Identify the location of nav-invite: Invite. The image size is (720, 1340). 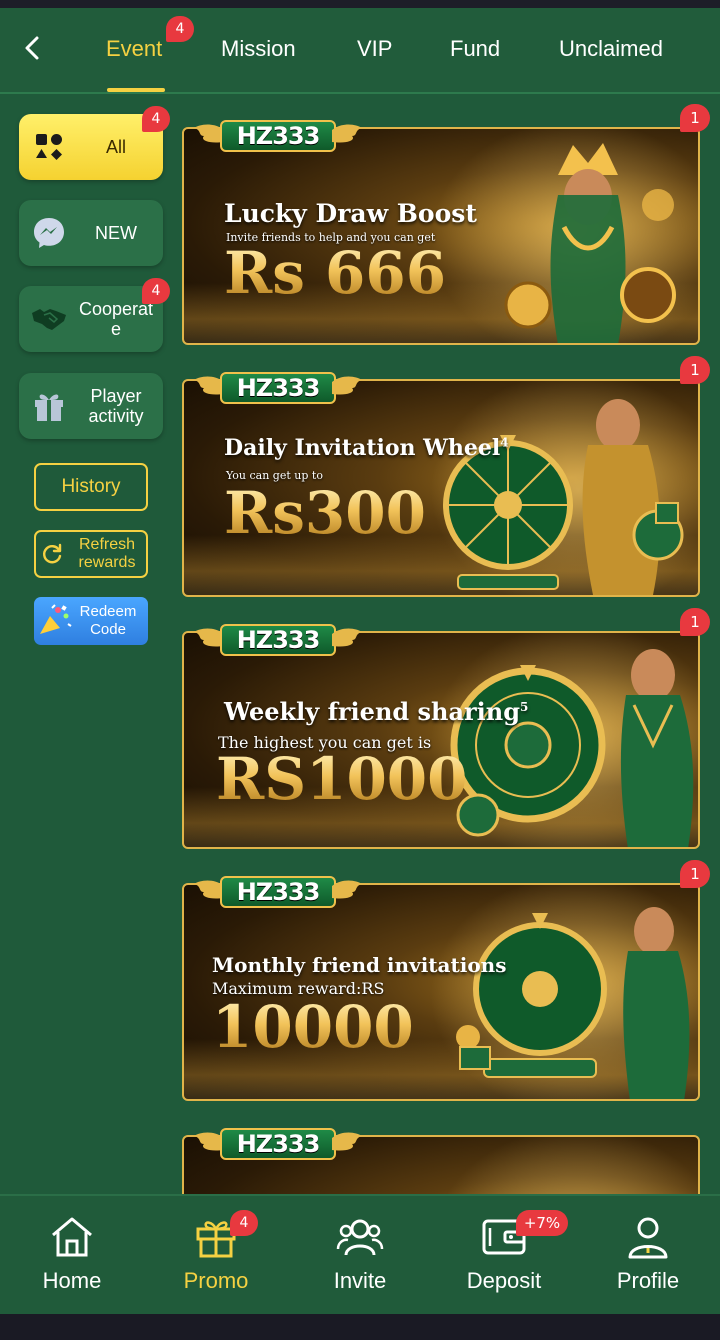
(360, 1254).